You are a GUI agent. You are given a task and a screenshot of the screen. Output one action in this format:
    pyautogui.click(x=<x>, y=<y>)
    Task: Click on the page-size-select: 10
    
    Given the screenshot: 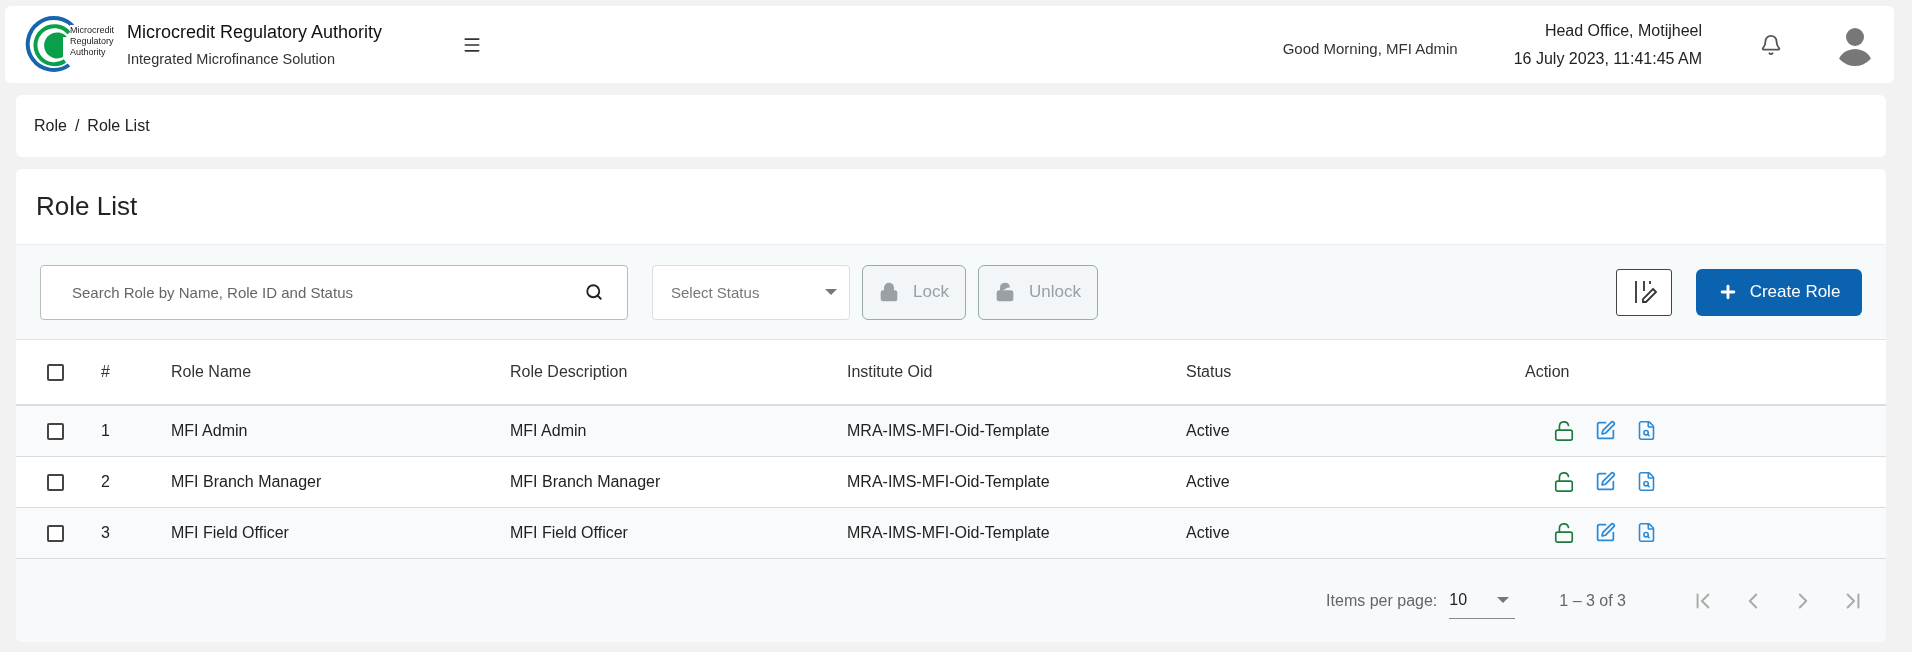 What is the action you would take?
    pyautogui.click(x=1482, y=600)
    